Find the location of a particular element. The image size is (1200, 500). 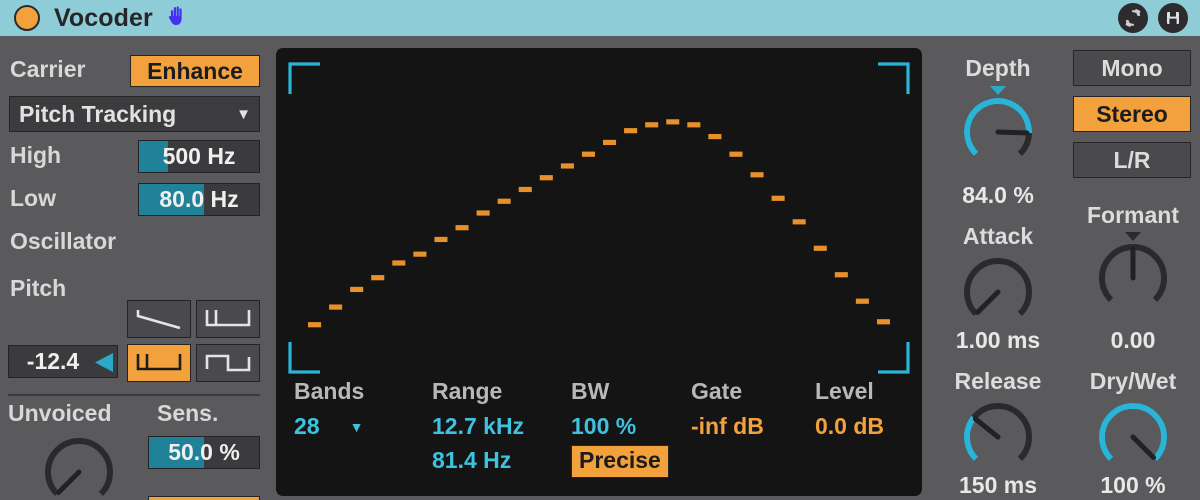

bw-label: BW is located at coordinates (590, 391).